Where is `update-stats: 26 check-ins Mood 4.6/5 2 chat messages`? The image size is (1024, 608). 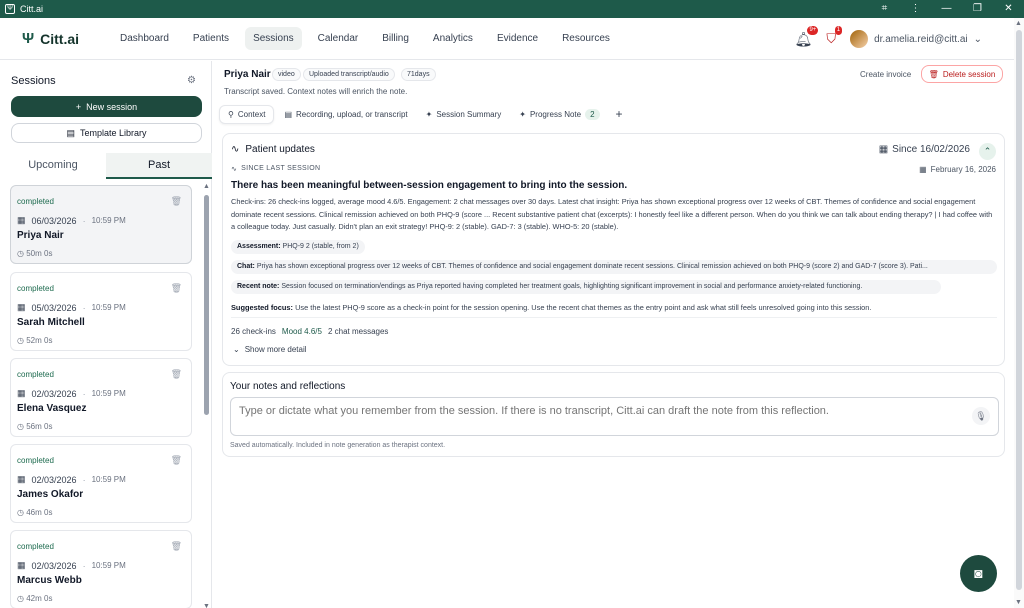 update-stats: 26 check-ins Mood 4.6/5 2 chat messages is located at coordinates (309, 331).